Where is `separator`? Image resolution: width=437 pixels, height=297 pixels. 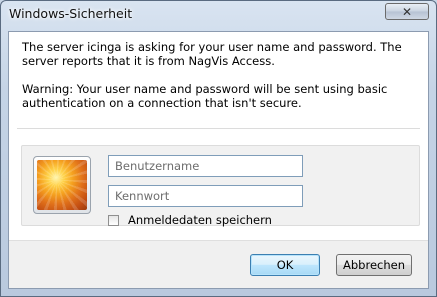 separator is located at coordinates (218, 128).